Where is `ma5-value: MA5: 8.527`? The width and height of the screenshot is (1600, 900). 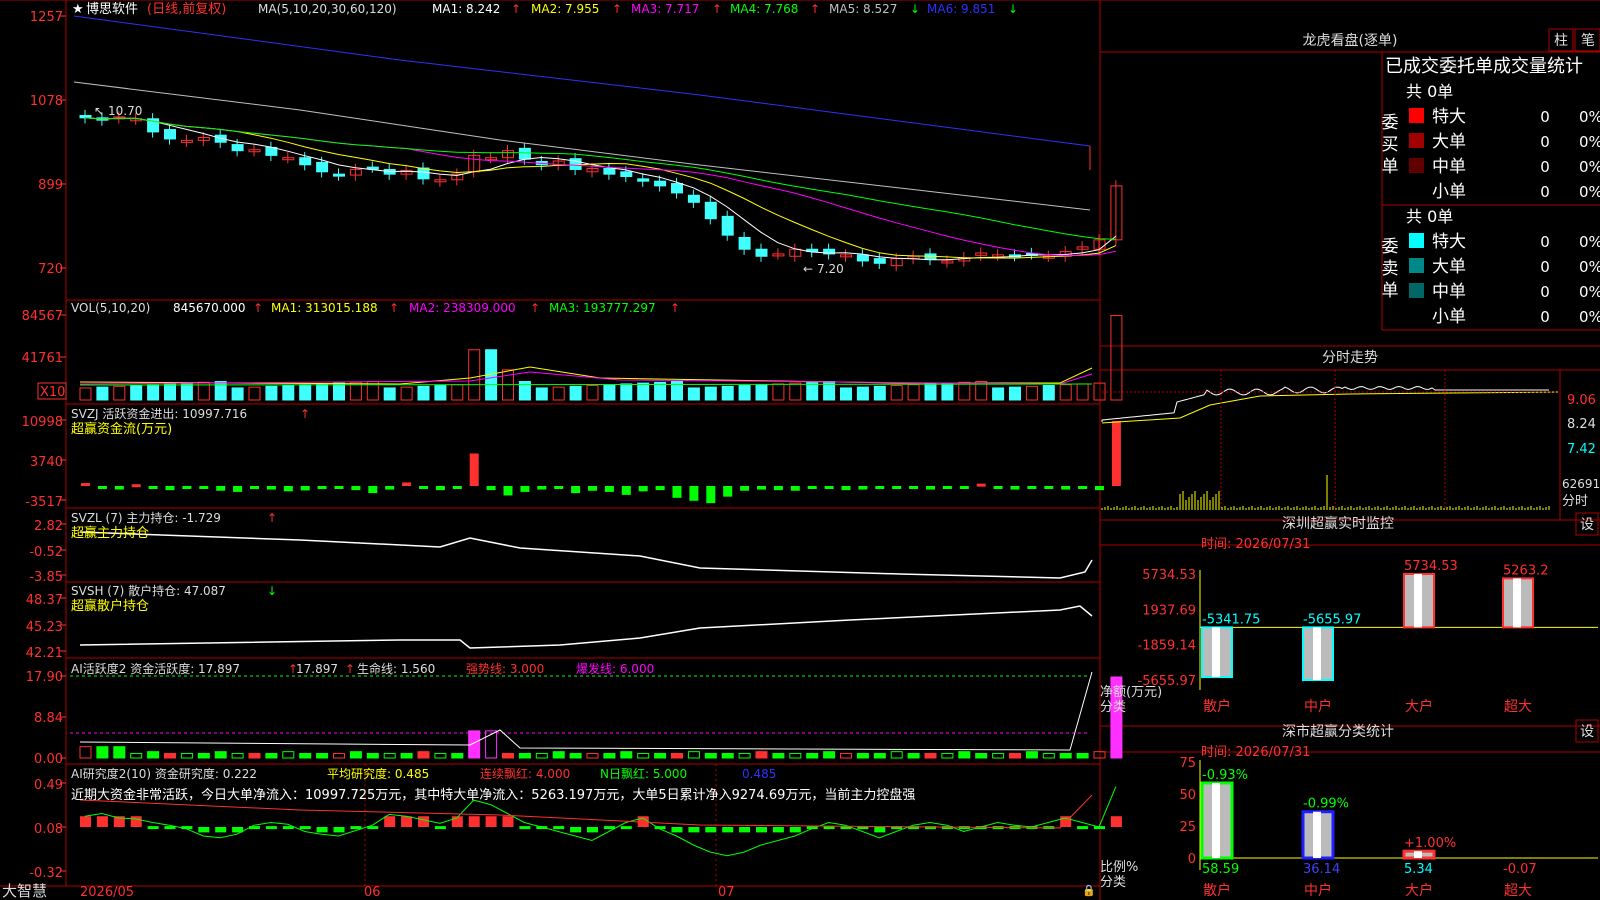
ma5-value: MA5: 8.527 is located at coordinates (863, 9).